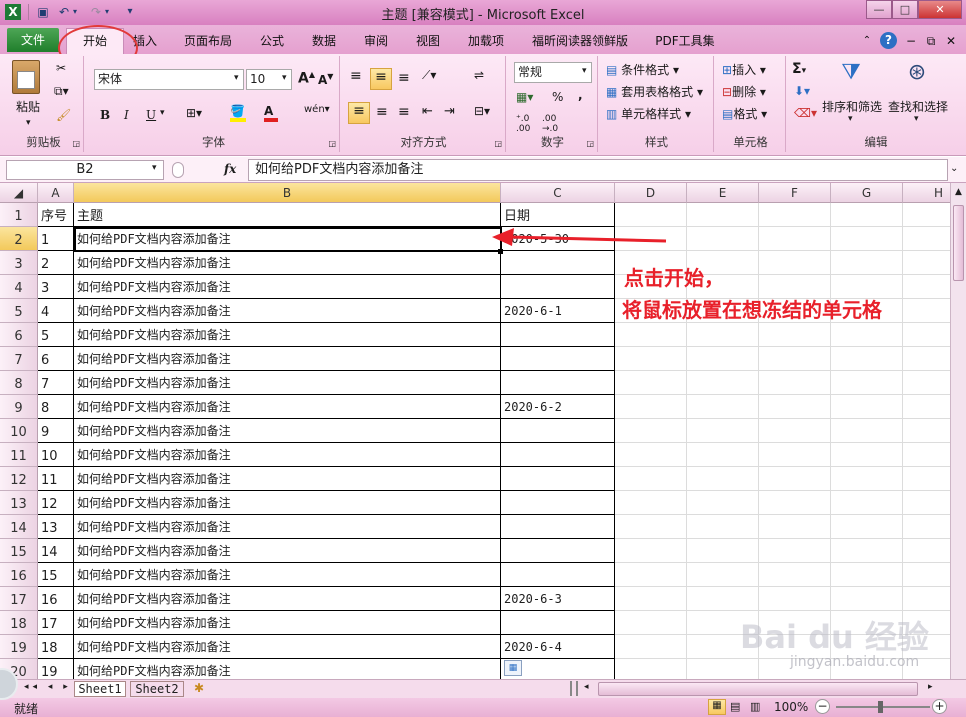  Describe the element at coordinates (558, 647) in the screenshot. I see `cell-c: 2020-6-4` at that location.